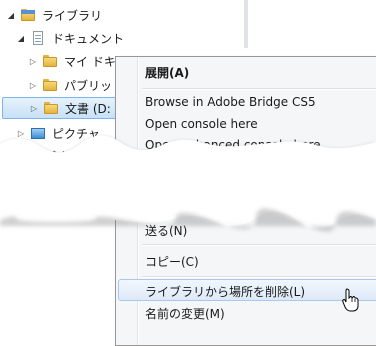 The image size is (376, 346). What do you see at coordinates (167, 72) in the screenshot?
I see `menu-item-expand: 展開(A)` at bounding box center [167, 72].